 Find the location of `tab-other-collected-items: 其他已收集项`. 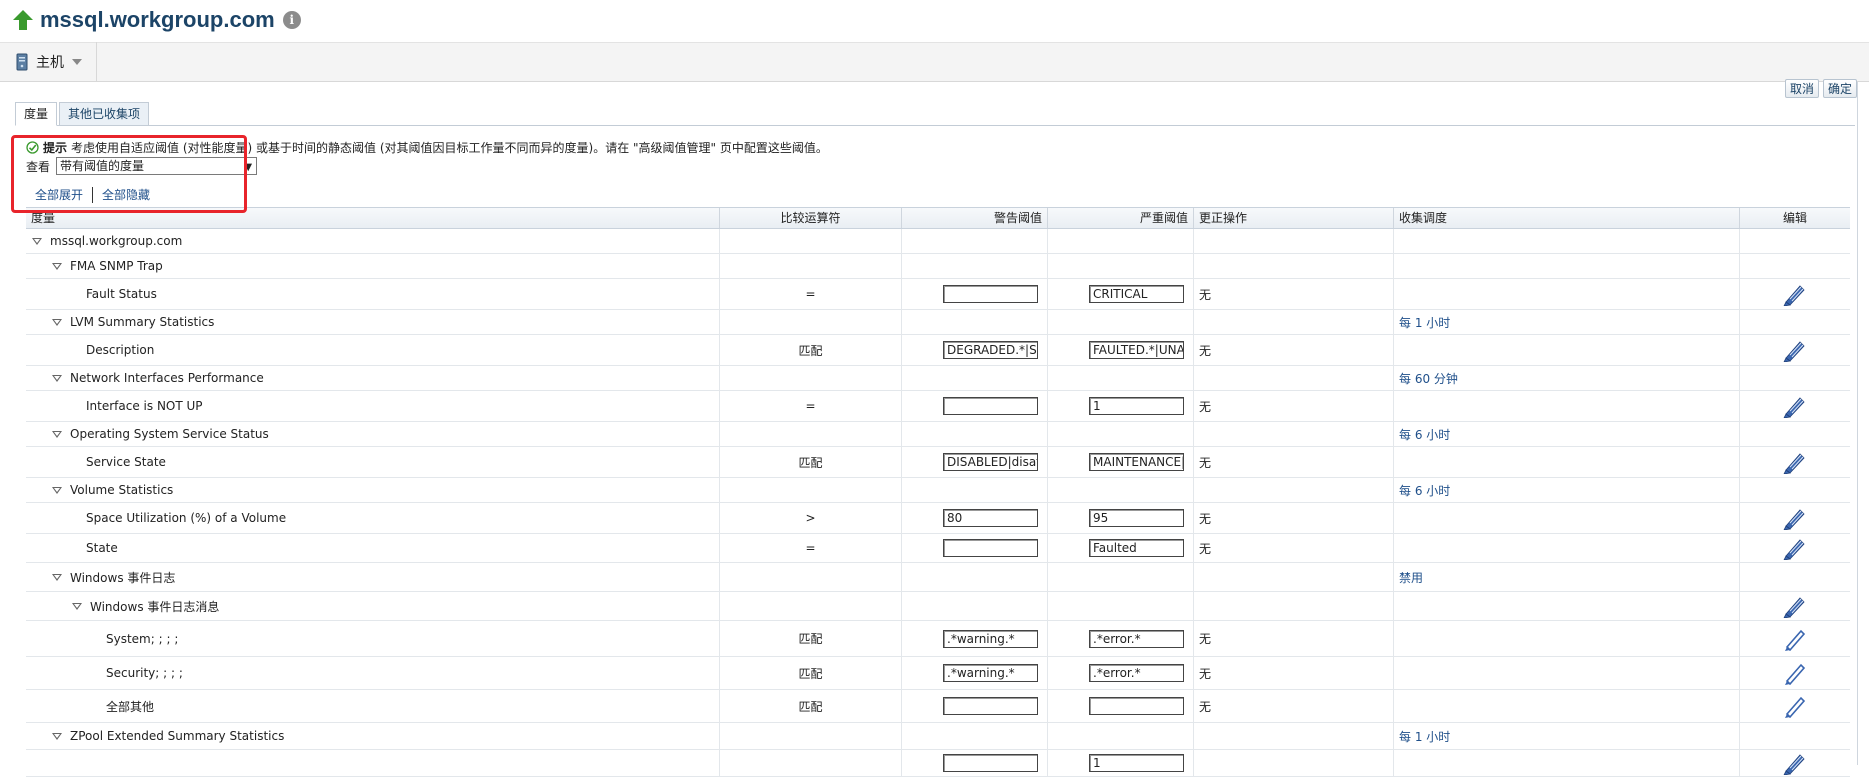

tab-other-collected-items: 其他已收集项 is located at coordinates (104, 114).